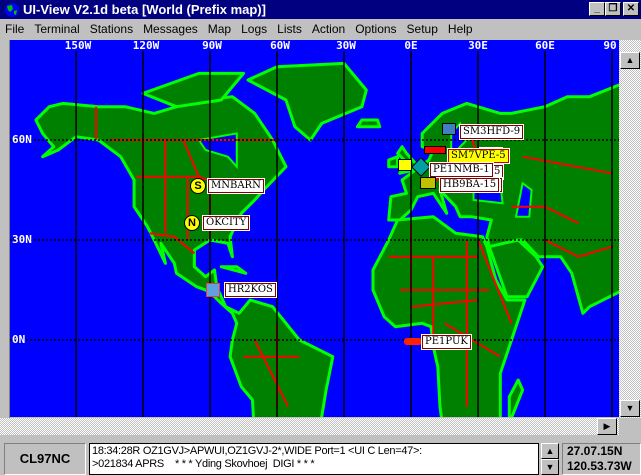  Describe the element at coordinates (597, 9) in the screenshot. I see `minimize-button: _` at that location.